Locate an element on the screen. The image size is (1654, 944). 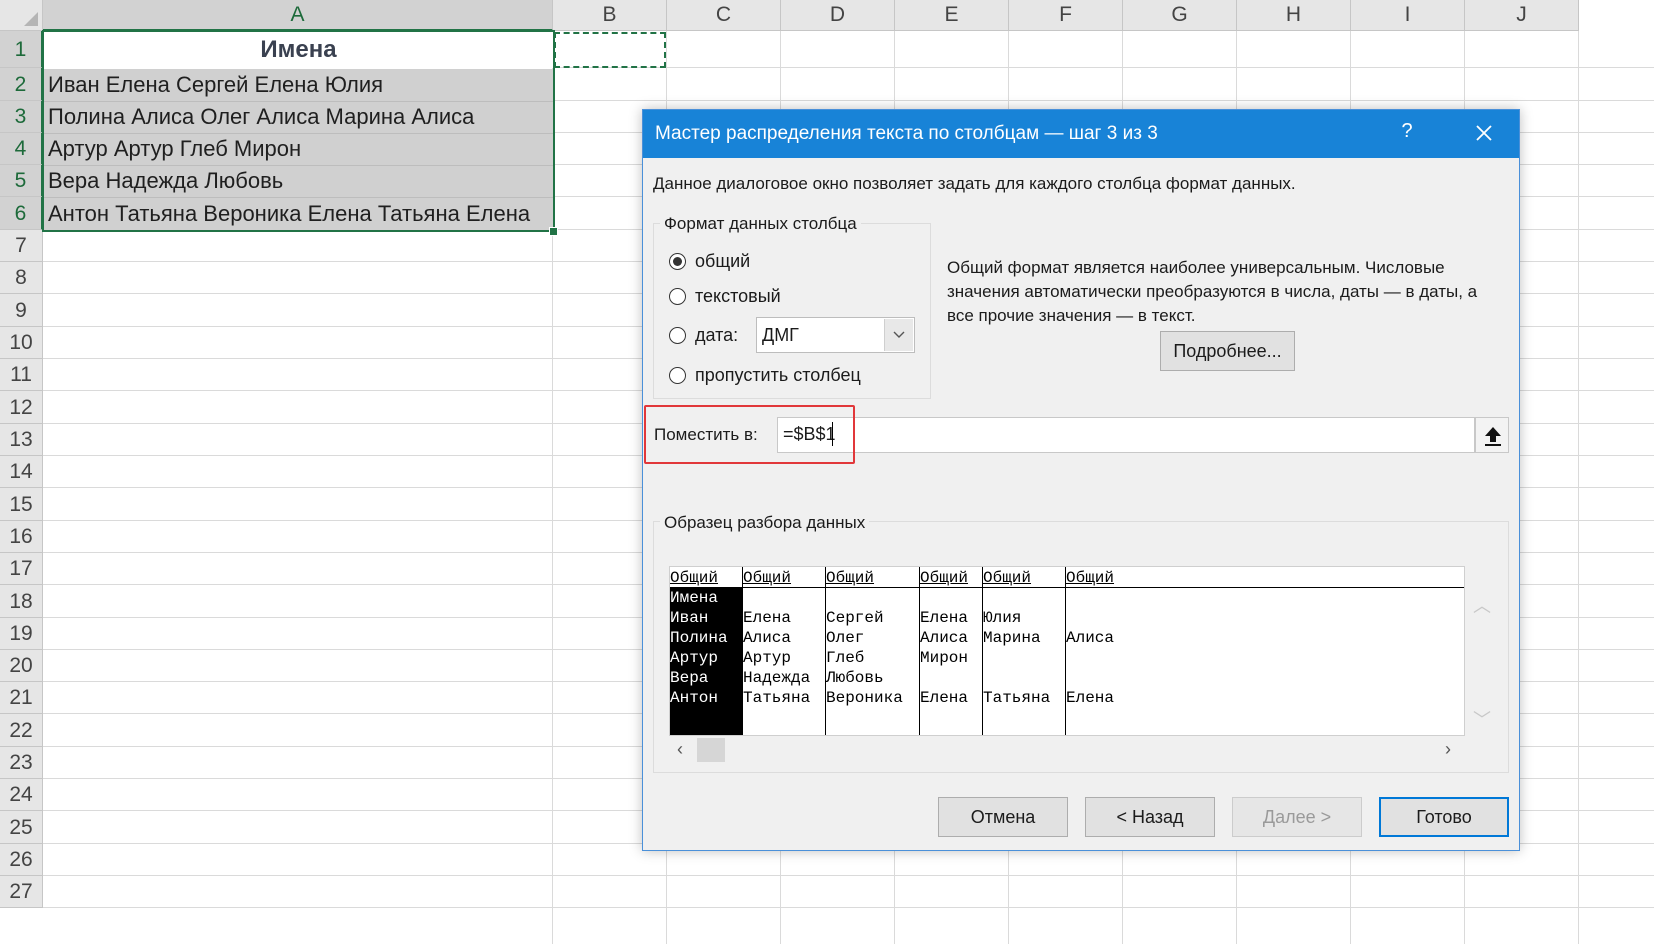
radio-general: общий is located at coordinates (709, 261).